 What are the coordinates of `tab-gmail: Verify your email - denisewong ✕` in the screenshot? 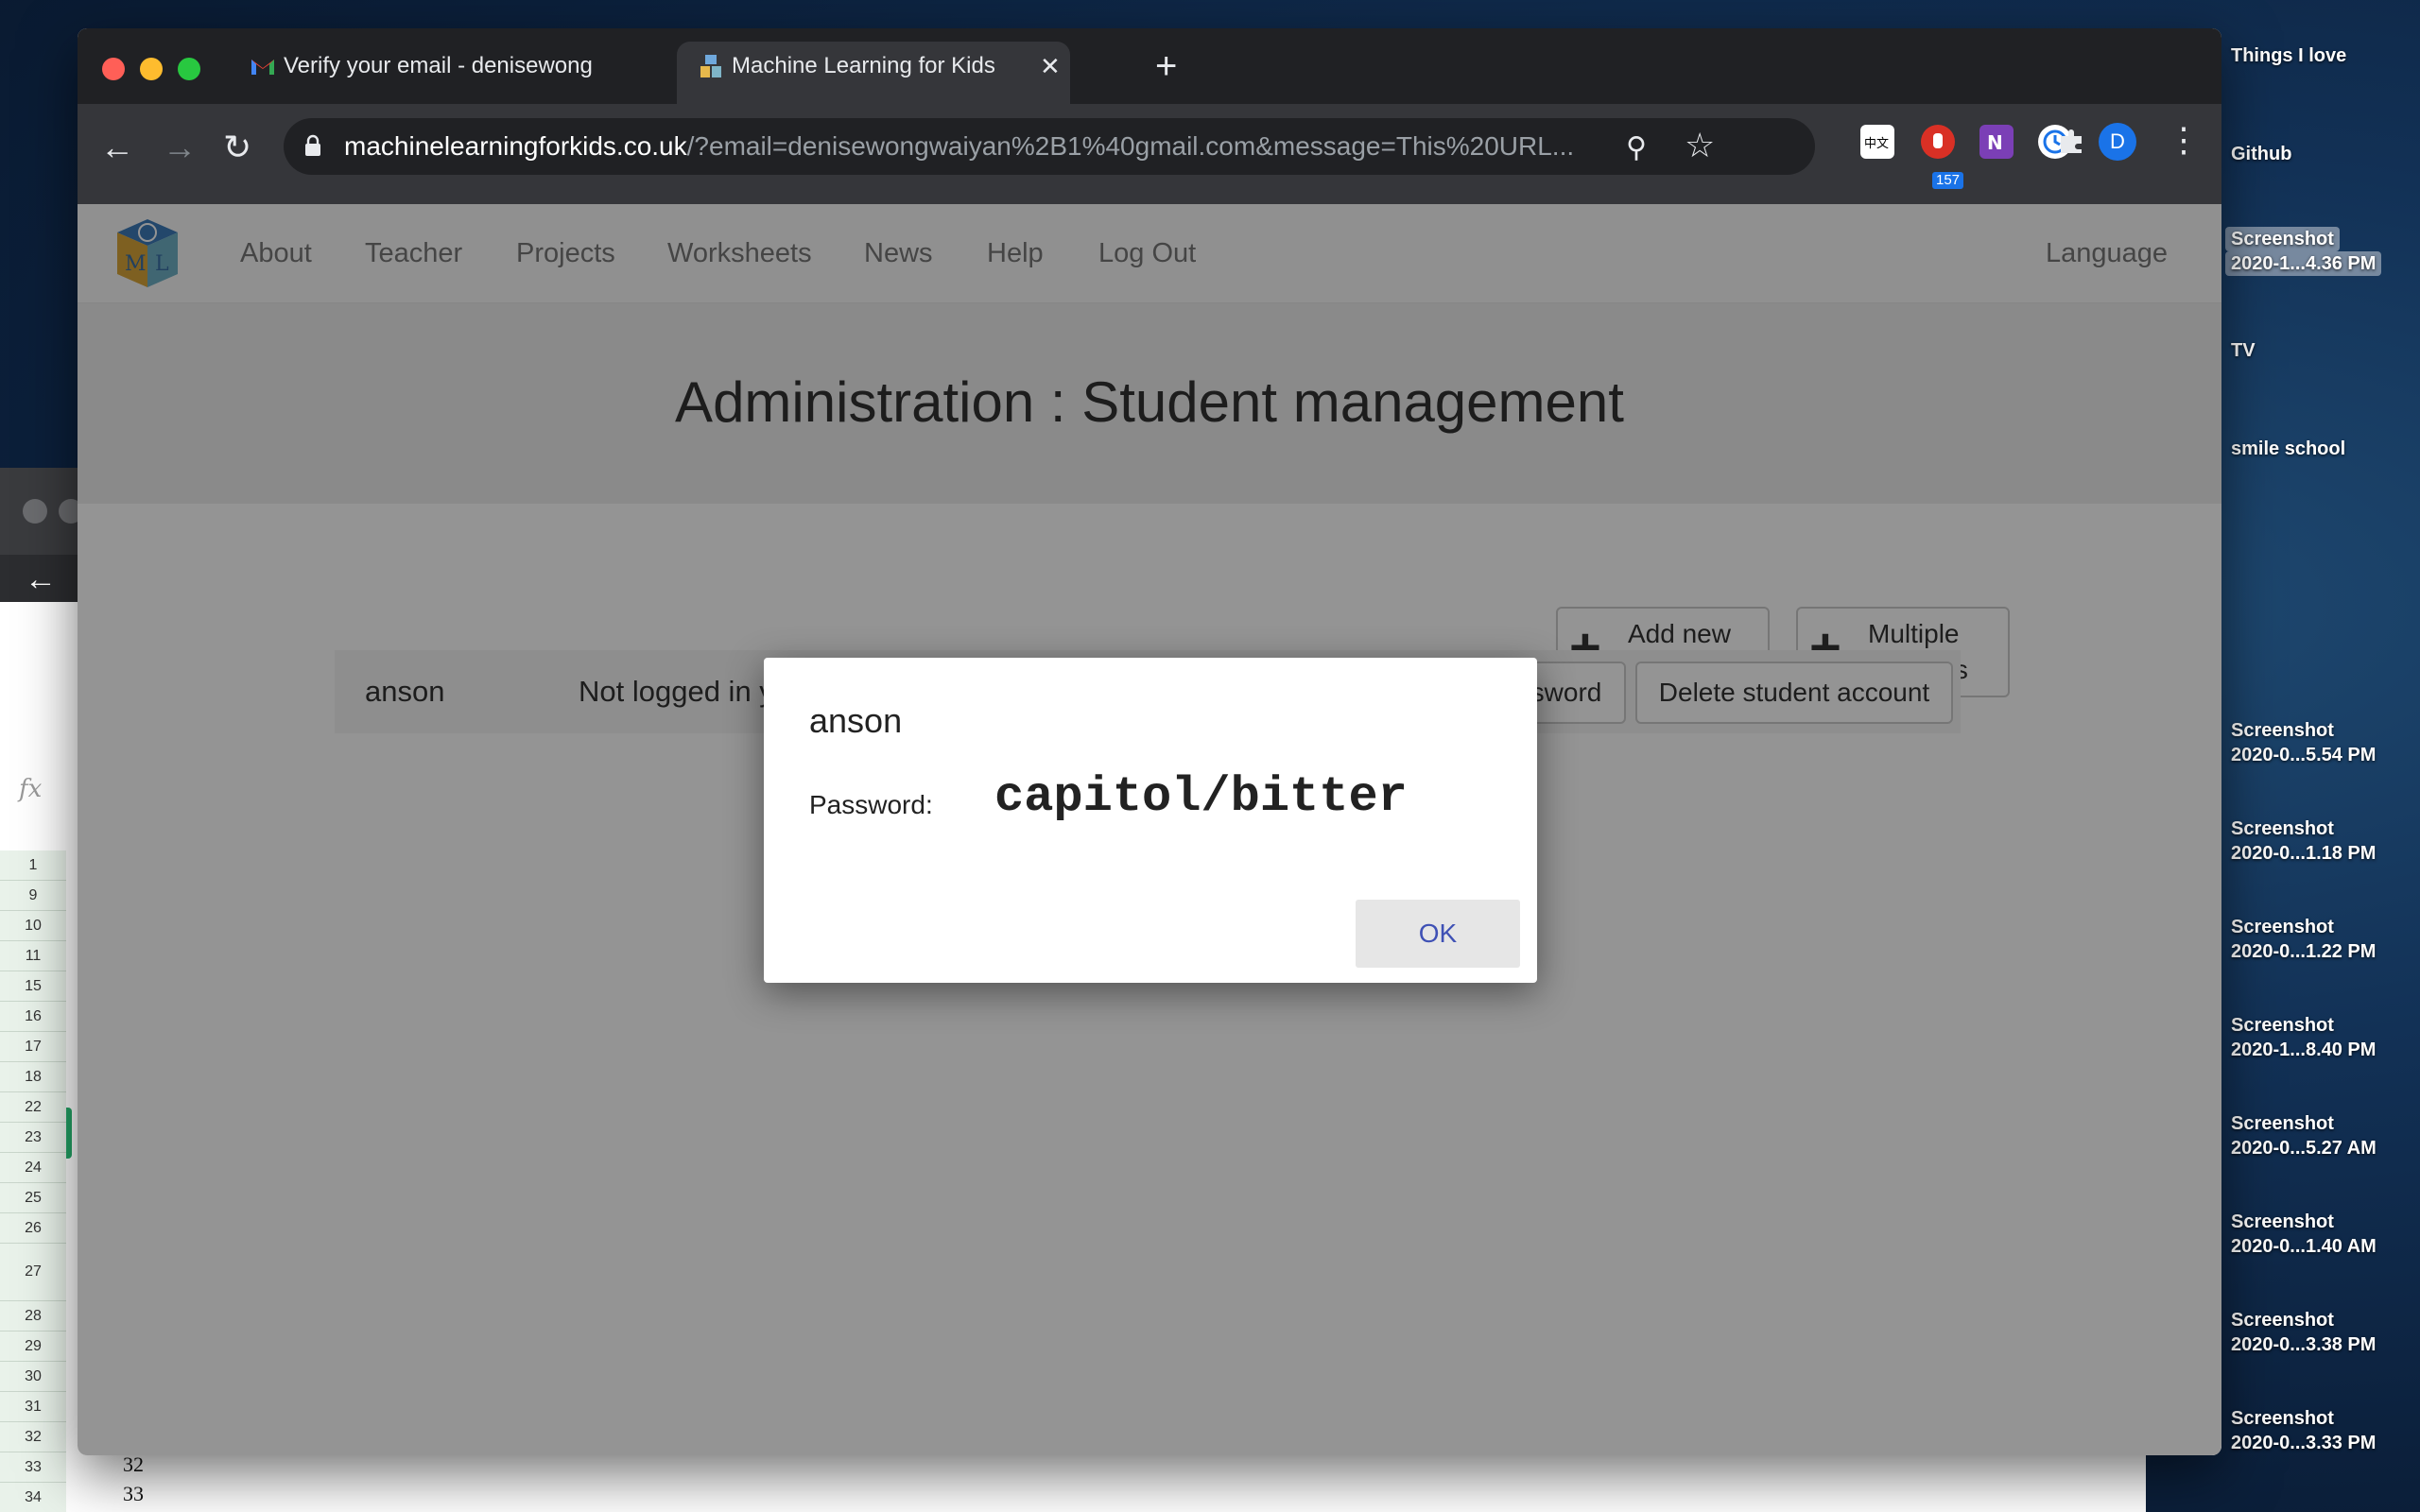 It's located at (484, 73).